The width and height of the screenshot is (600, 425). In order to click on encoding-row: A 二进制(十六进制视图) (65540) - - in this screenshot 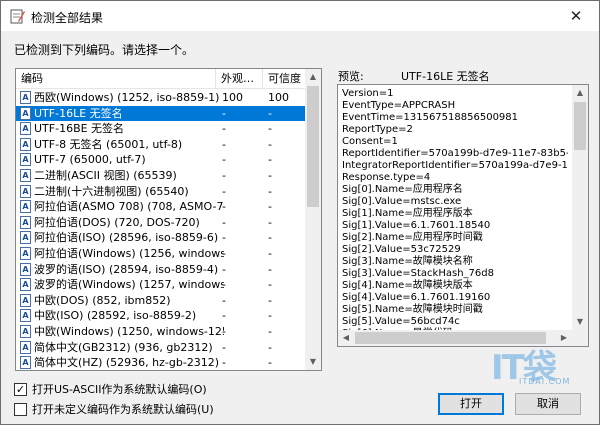, I will do `click(161, 192)`.